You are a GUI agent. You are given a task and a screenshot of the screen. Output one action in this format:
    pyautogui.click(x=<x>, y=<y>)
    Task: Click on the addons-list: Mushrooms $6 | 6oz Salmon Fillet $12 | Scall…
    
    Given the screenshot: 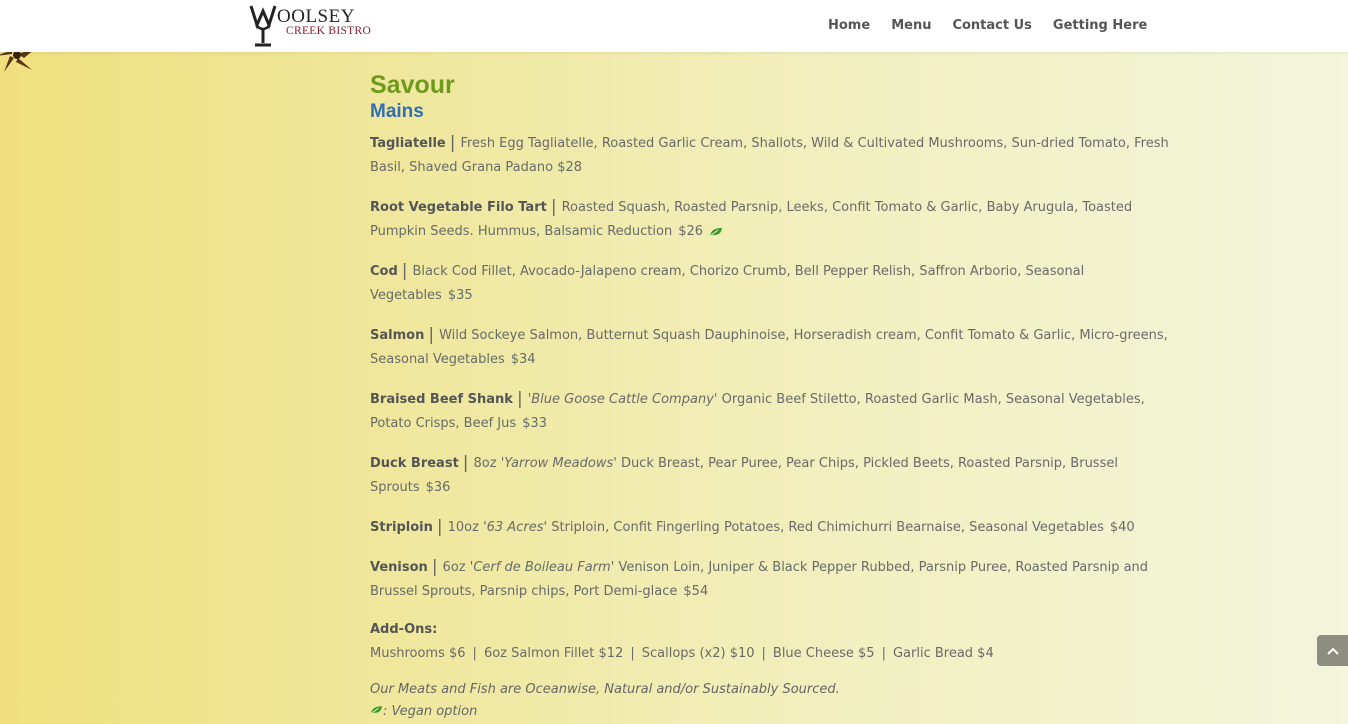 What is the action you would take?
    pyautogui.click(x=772, y=654)
    